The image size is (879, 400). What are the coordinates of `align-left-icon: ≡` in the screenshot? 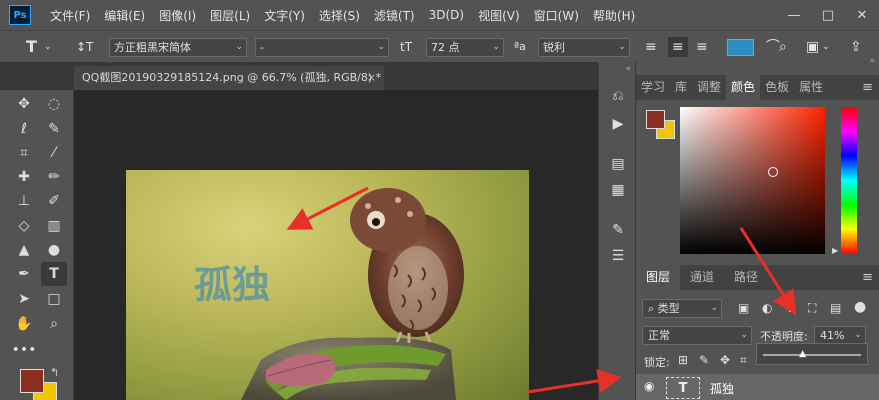 It's located at (651, 47).